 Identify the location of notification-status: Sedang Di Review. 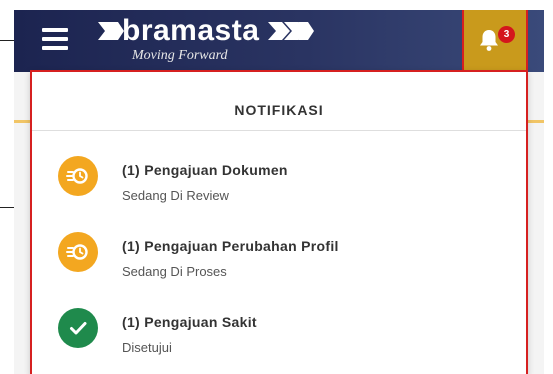
(175, 195).